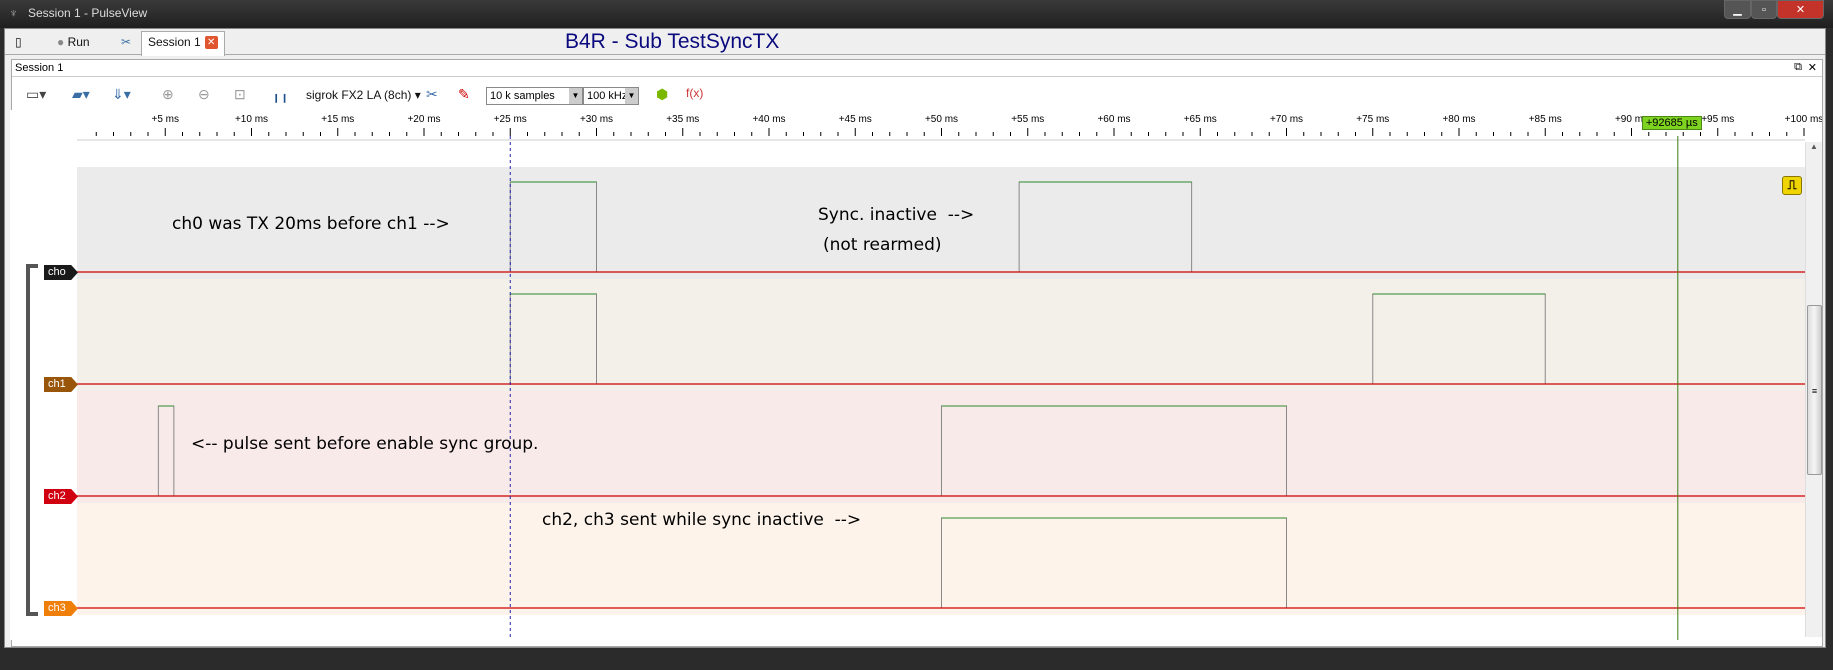 The width and height of the screenshot is (1833, 670). What do you see at coordinates (78, 42) in the screenshot?
I see `run-label: Run` at bounding box center [78, 42].